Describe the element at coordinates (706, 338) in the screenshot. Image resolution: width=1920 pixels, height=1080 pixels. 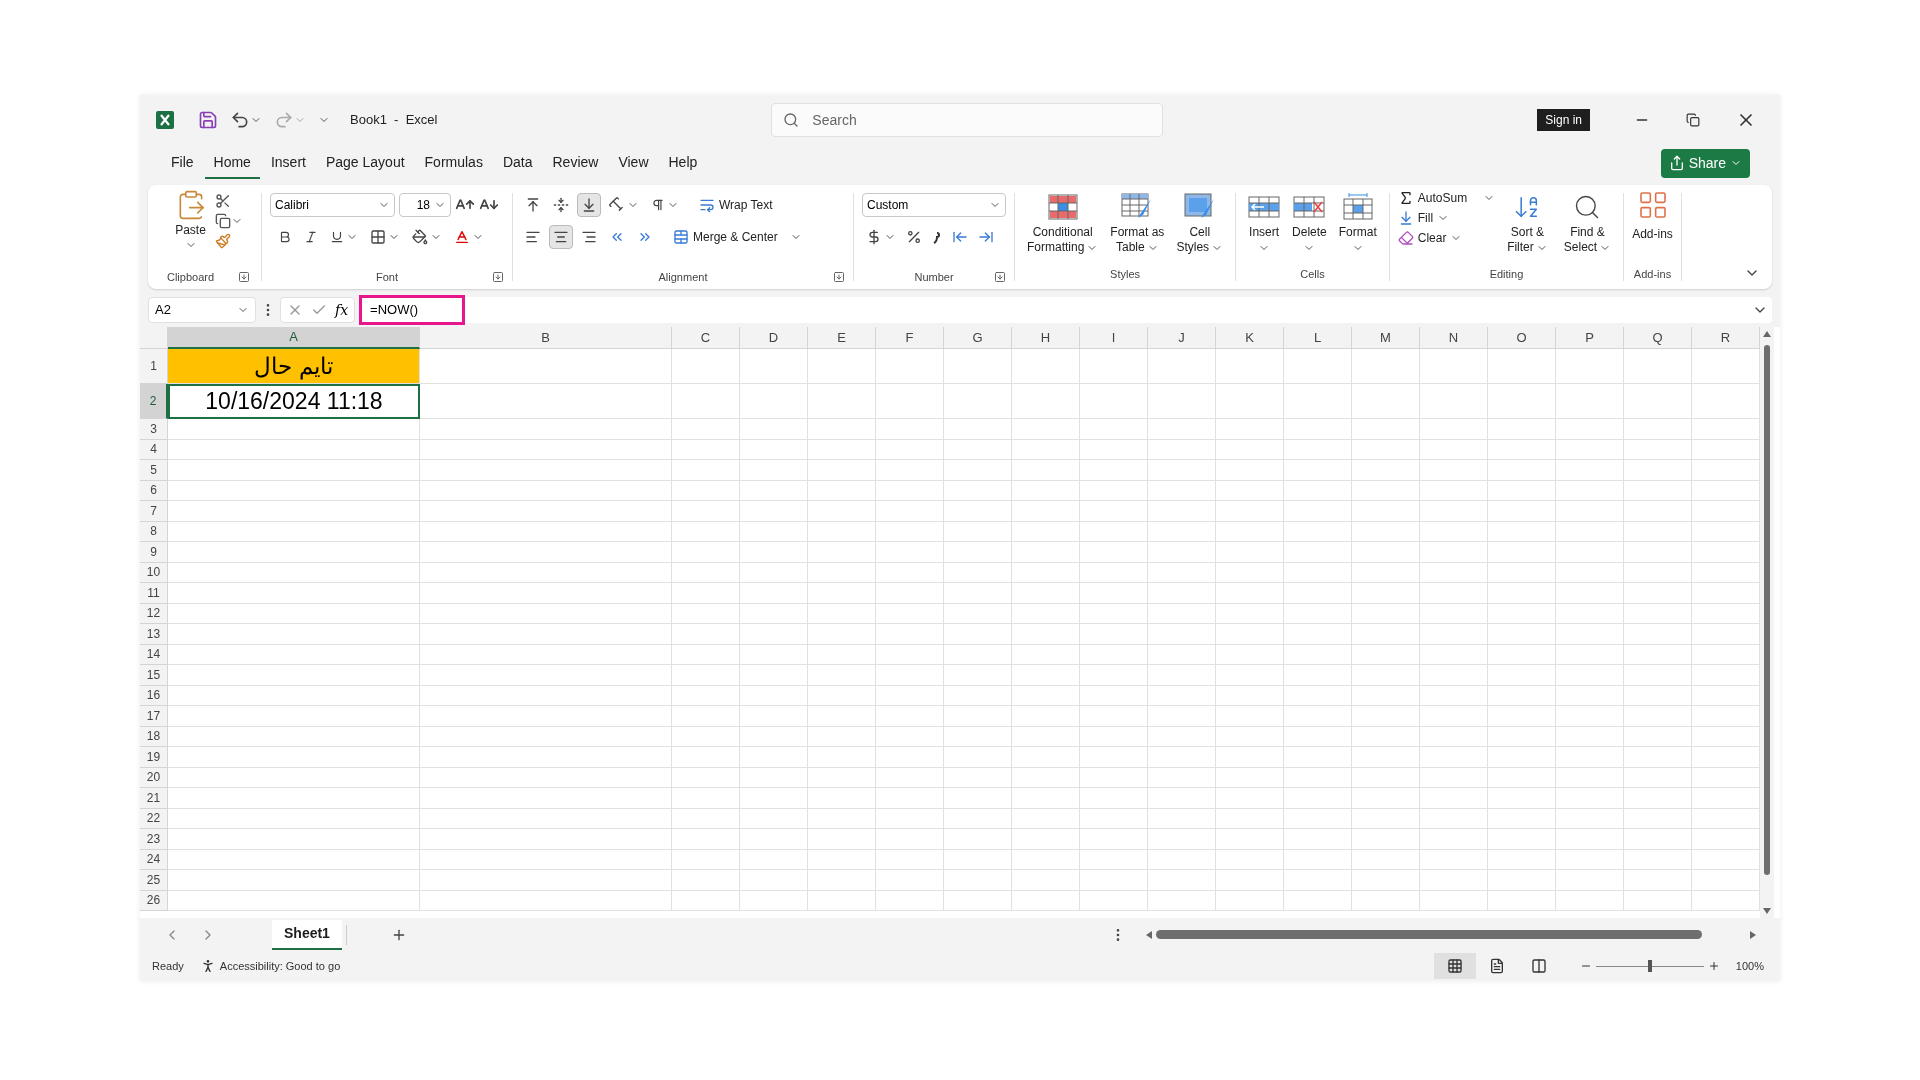
I see `column-header: C` at that location.